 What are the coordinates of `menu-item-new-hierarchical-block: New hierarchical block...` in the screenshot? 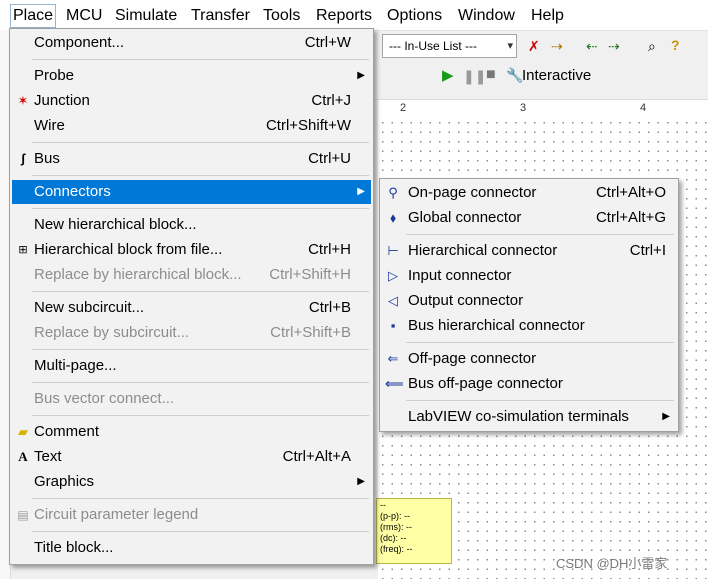 It's located at (191, 225).